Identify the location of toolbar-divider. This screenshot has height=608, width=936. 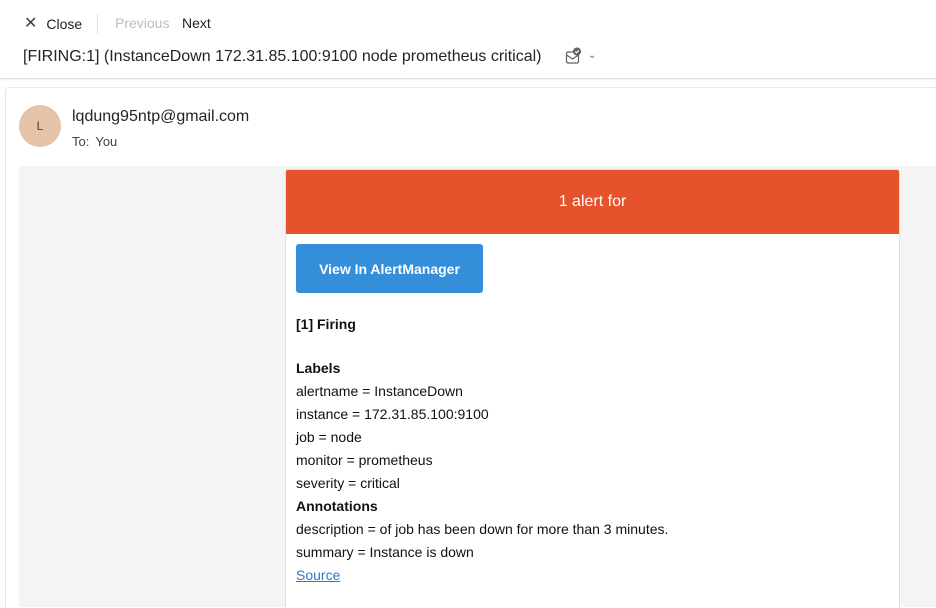
(97, 24).